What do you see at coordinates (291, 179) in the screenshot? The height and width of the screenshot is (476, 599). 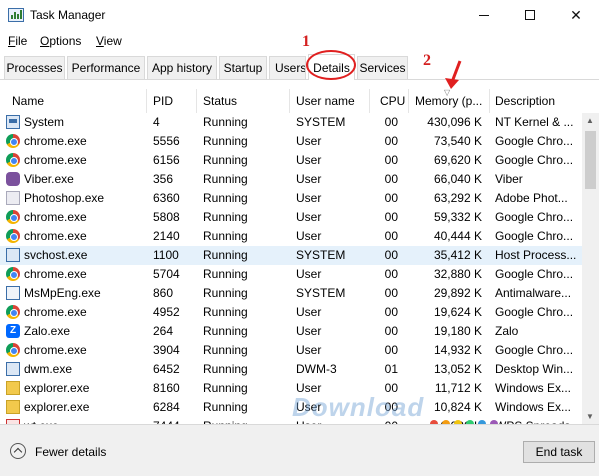 I see `table-row: Viber.exe 356 Running User 00 66,040 K Viber` at bounding box center [291, 179].